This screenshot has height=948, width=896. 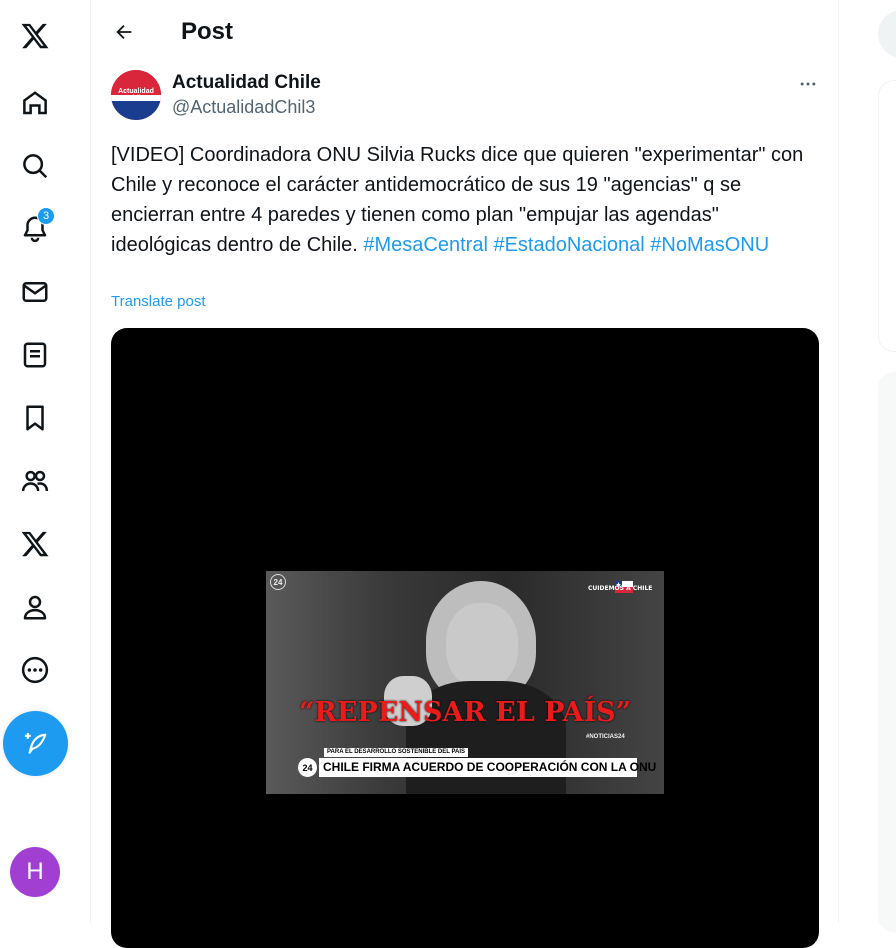 What do you see at coordinates (35, 872) in the screenshot?
I see `account-avatar: H` at bounding box center [35, 872].